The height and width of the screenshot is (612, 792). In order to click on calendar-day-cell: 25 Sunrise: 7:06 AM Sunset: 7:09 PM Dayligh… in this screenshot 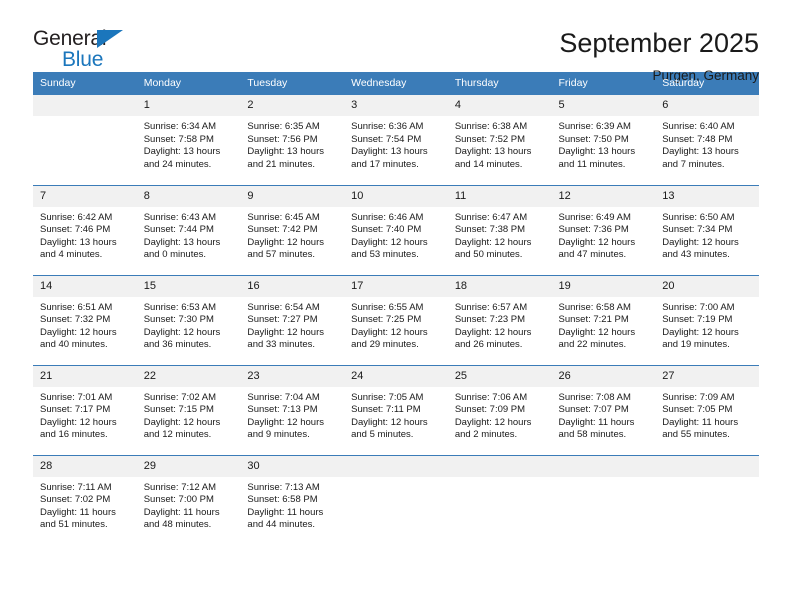, I will do `click(499, 409)`.